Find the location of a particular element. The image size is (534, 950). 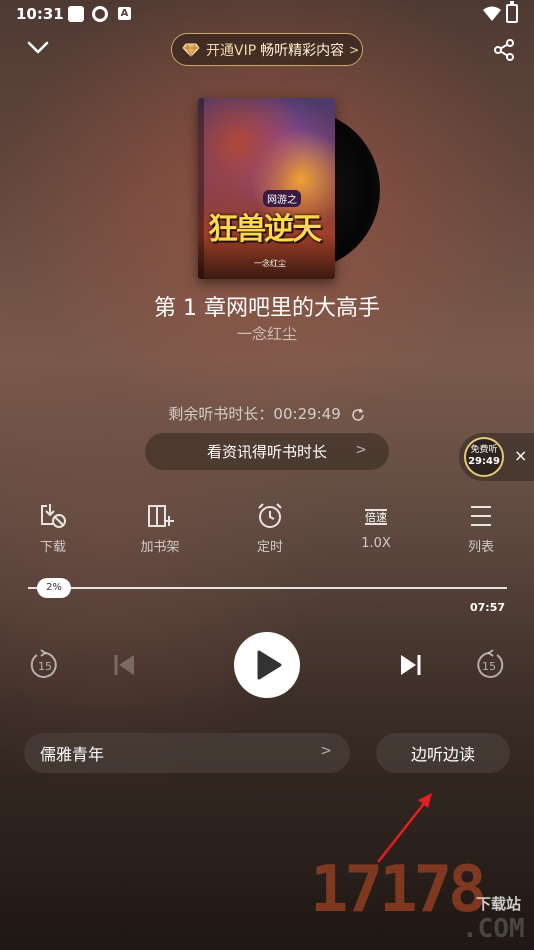

speed-icon-text: 倍速 is located at coordinates (376, 517).